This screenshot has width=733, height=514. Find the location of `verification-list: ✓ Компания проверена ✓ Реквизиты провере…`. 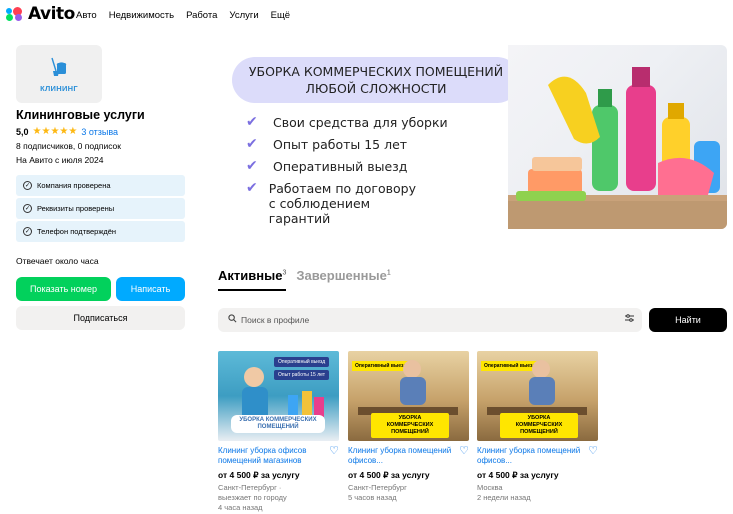

verification-list: ✓ Компания проверена ✓ Реквизиты провере… is located at coordinates (100, 209).